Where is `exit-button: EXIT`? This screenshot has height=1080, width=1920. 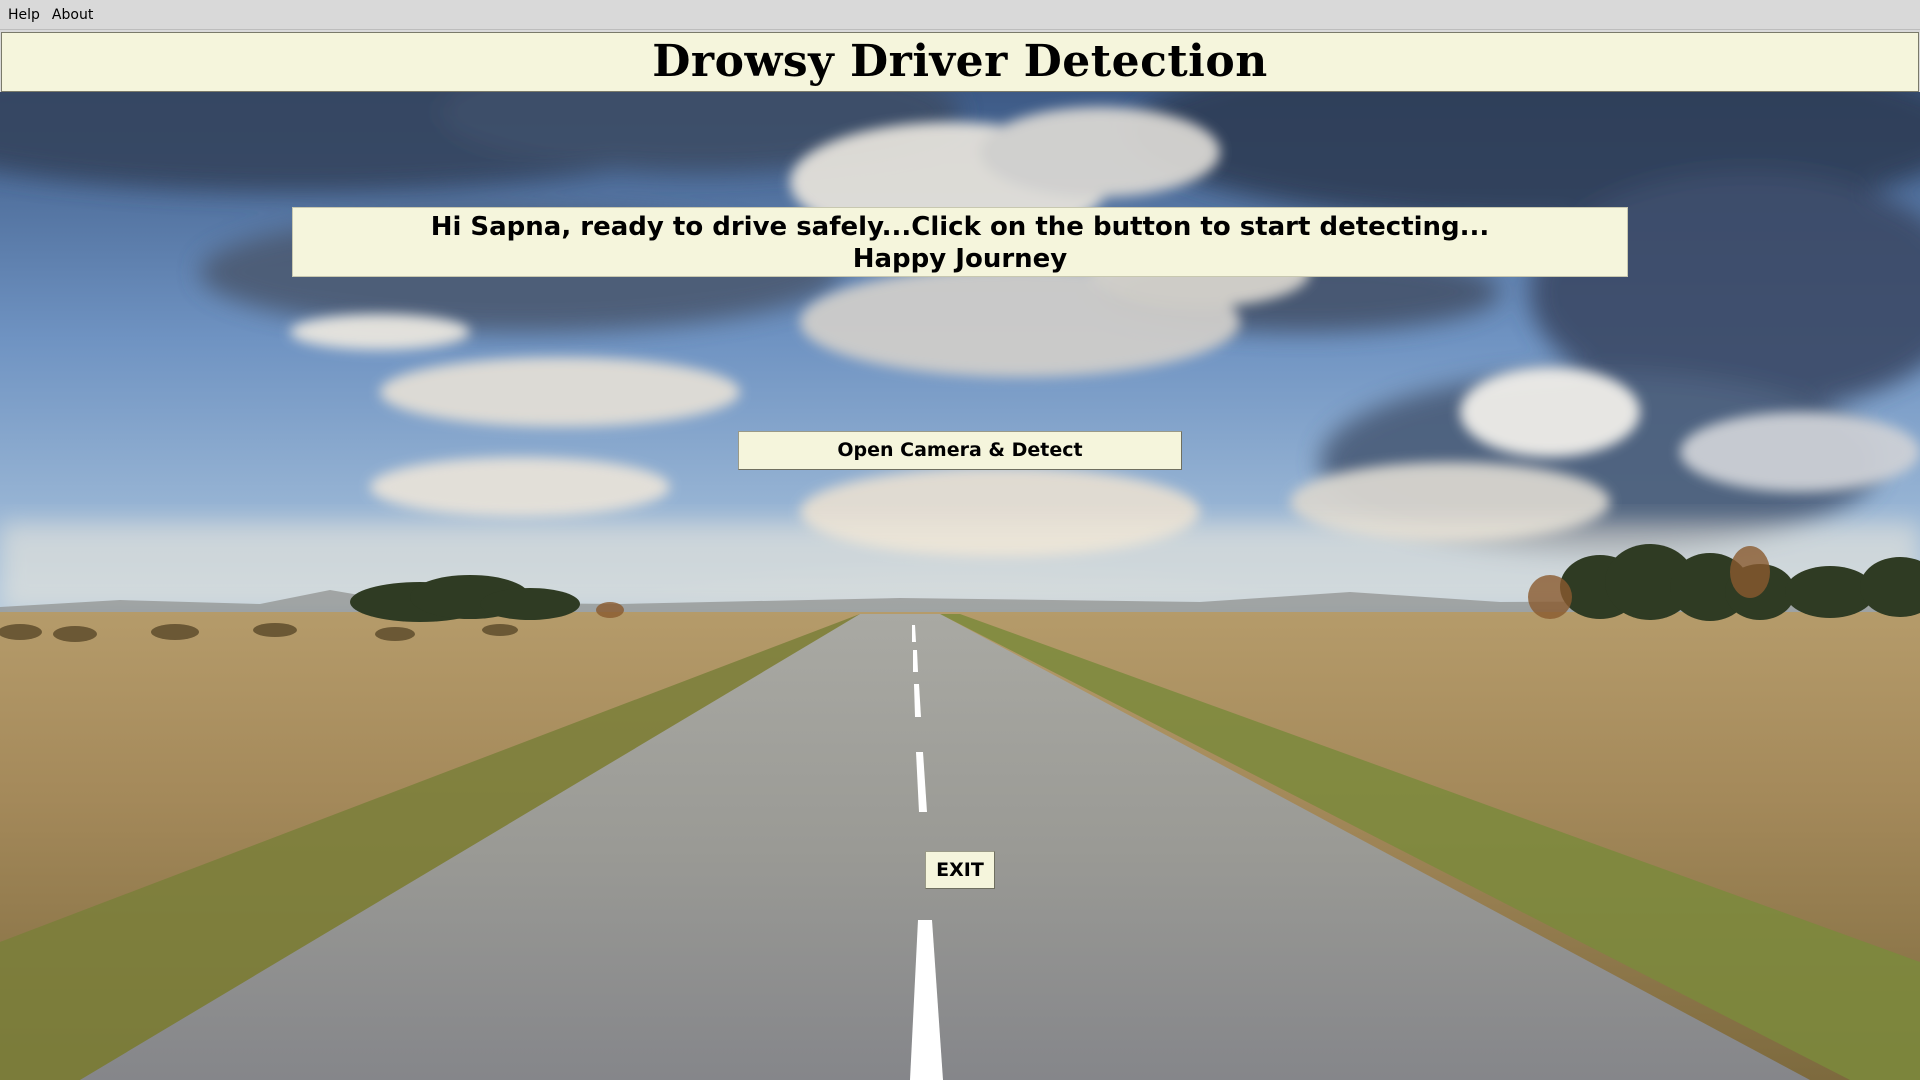
exit-button: EXIT is located at coordinates (960, 870).